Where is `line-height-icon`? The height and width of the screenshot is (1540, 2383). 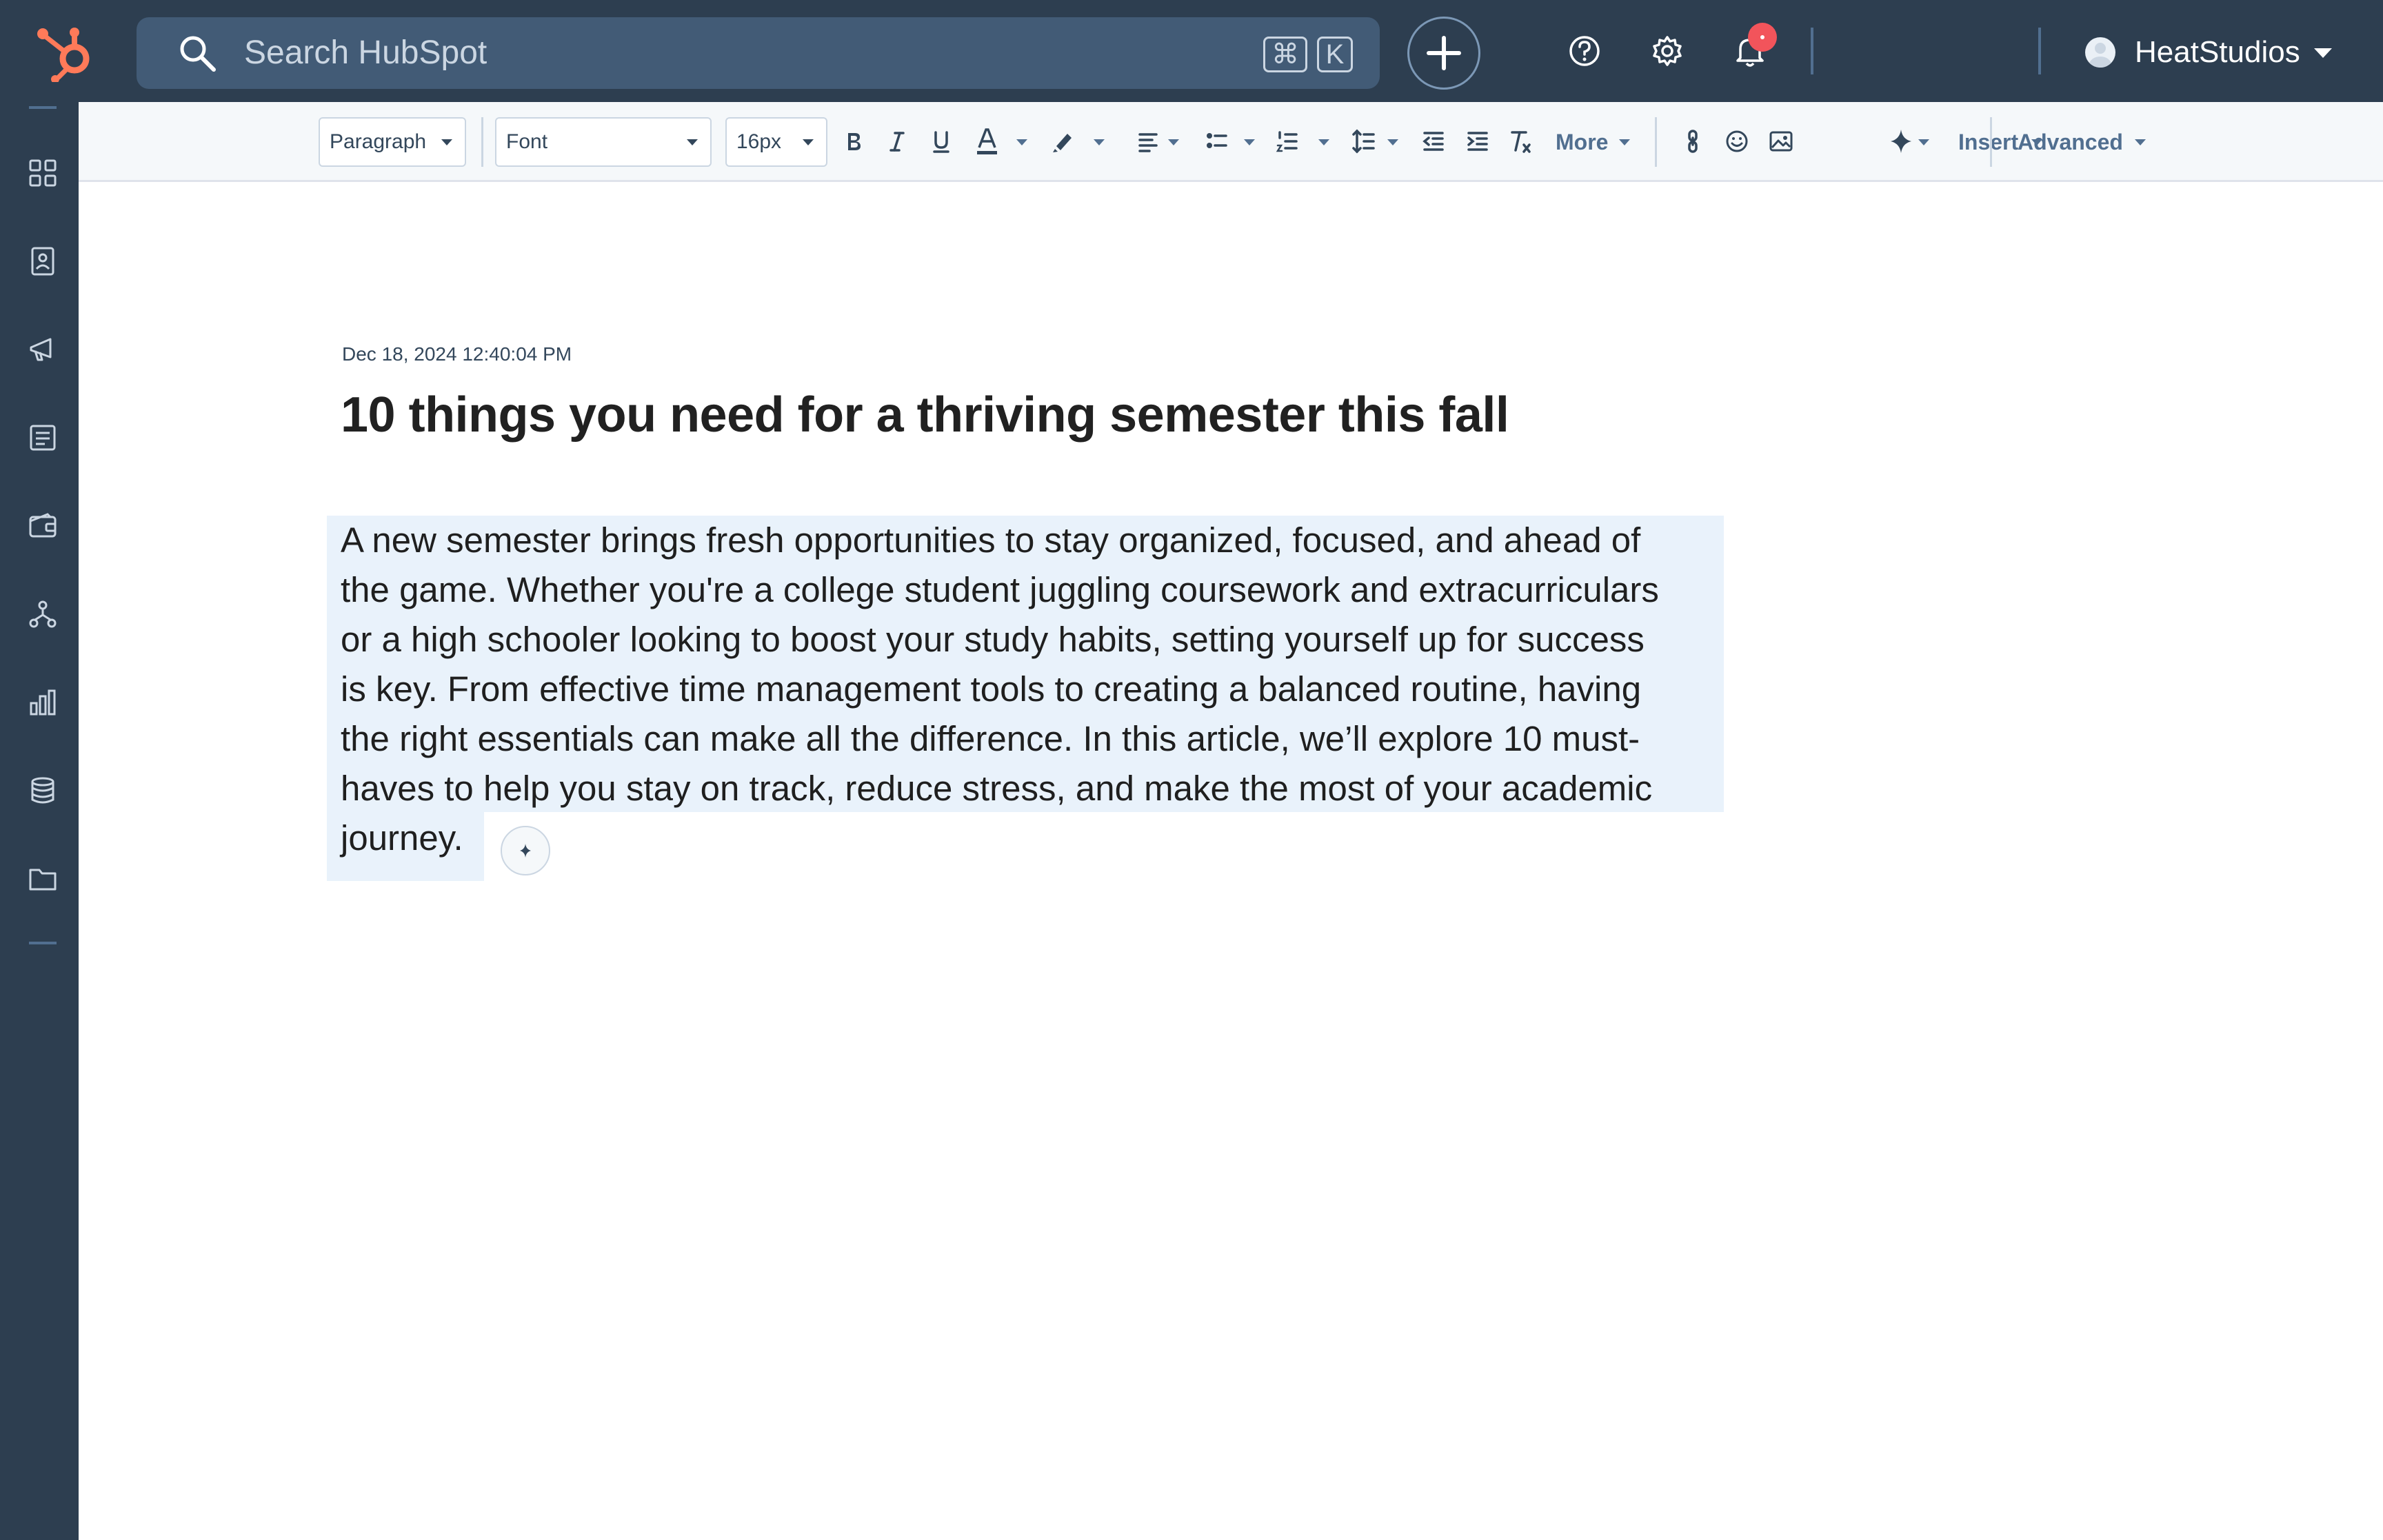
line-height-icon is located at coordinates (1364, 142).